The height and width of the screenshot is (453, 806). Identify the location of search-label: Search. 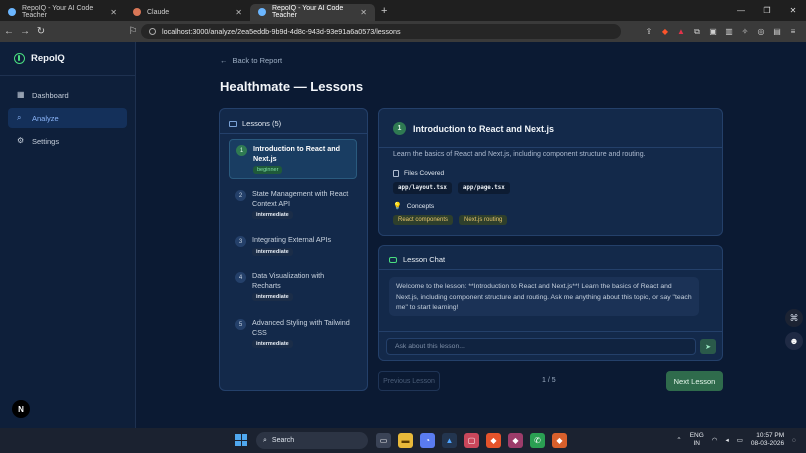
(283, 440).